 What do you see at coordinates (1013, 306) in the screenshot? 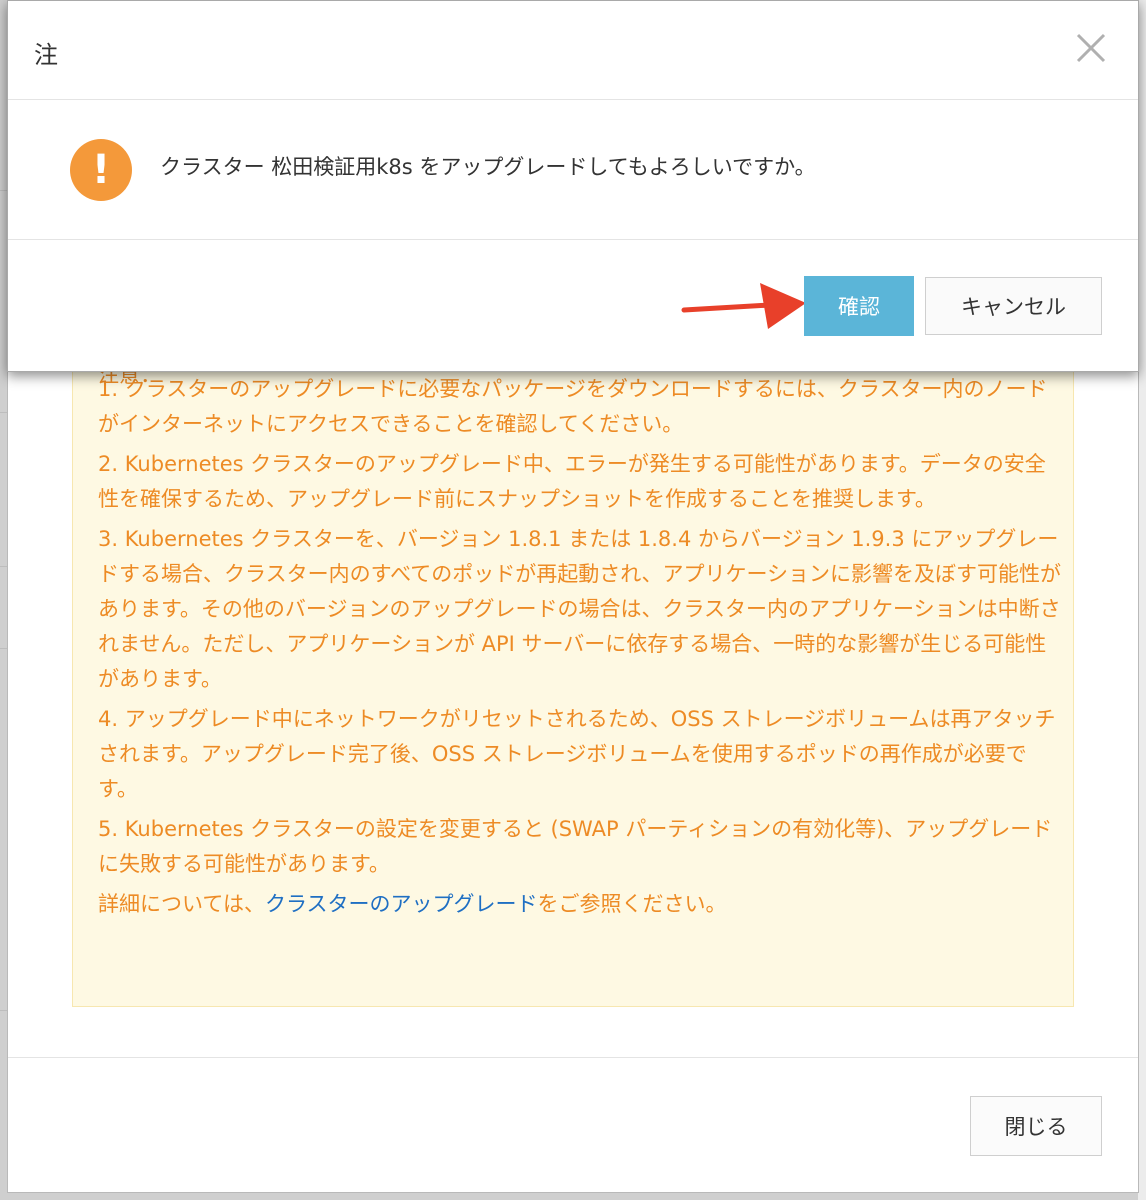
I see `cancel-button: キャンセル` at bounding box center [1013, 306].